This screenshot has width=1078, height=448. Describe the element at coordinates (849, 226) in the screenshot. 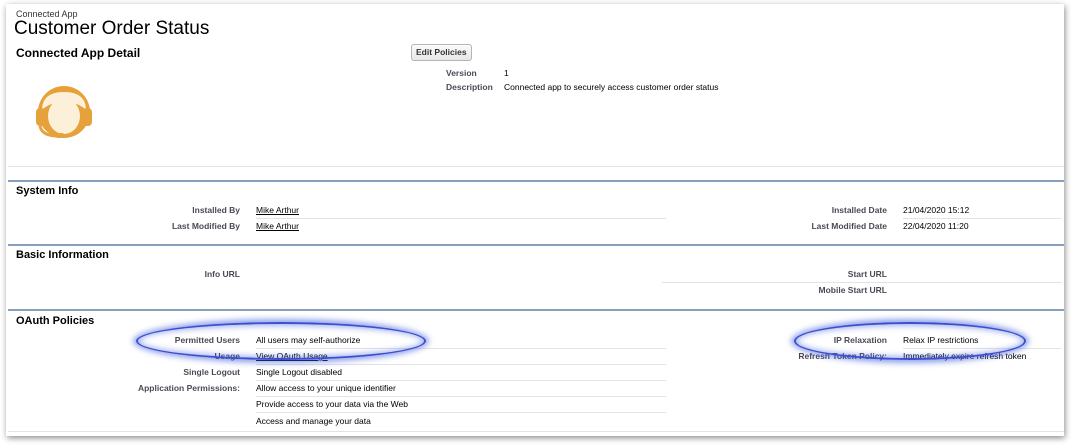

I see `last-modified-date-label: Last Modified Date` at that location.